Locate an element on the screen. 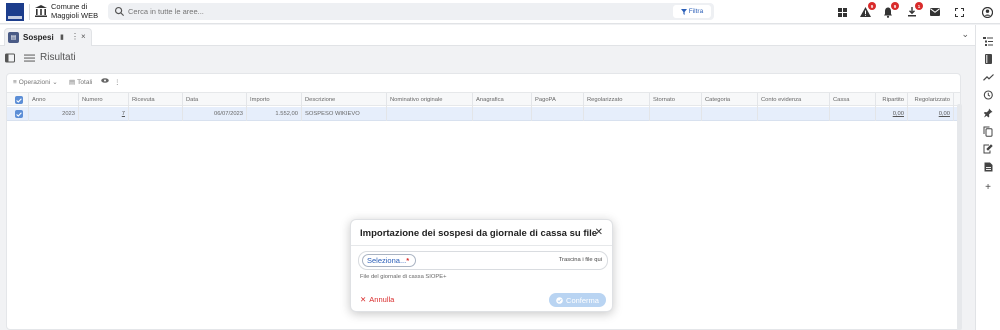  row-select-cell is located at coordinates (18, 114).